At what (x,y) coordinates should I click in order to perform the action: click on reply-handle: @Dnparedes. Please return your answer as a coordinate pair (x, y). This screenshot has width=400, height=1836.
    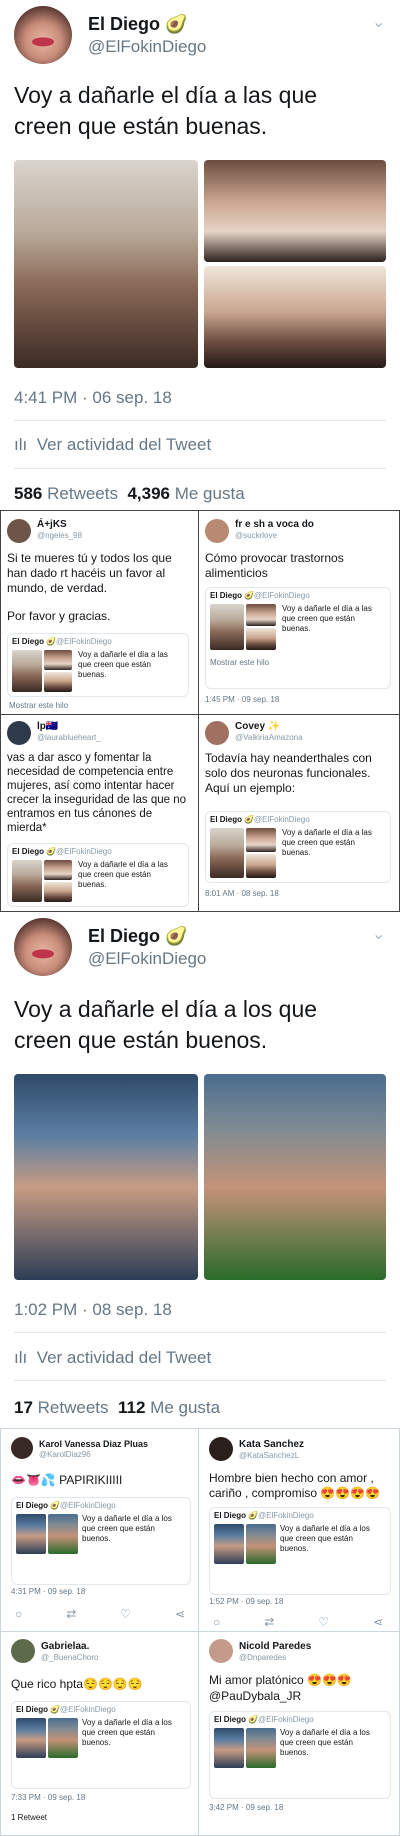
    Looking at the image, I should click on (262, 1657).